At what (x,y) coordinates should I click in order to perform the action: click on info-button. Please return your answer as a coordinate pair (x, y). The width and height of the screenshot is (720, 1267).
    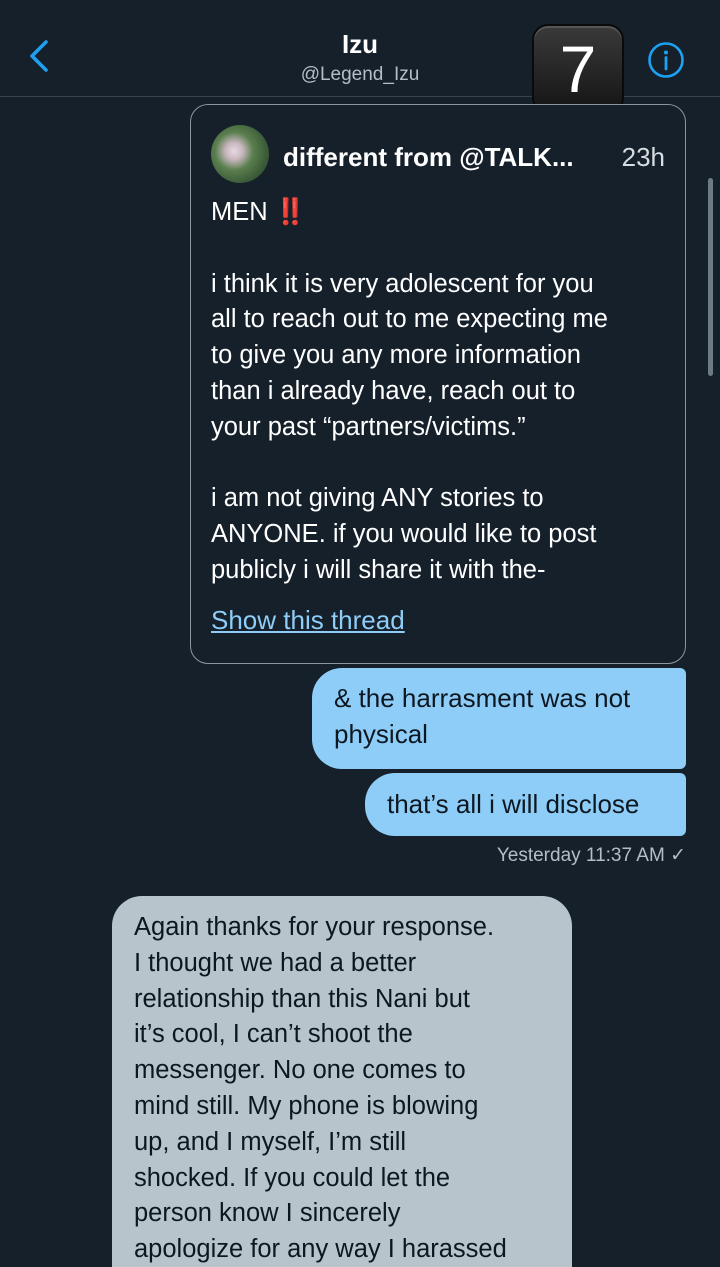
    Looking at the image, I should click on (666, 60).